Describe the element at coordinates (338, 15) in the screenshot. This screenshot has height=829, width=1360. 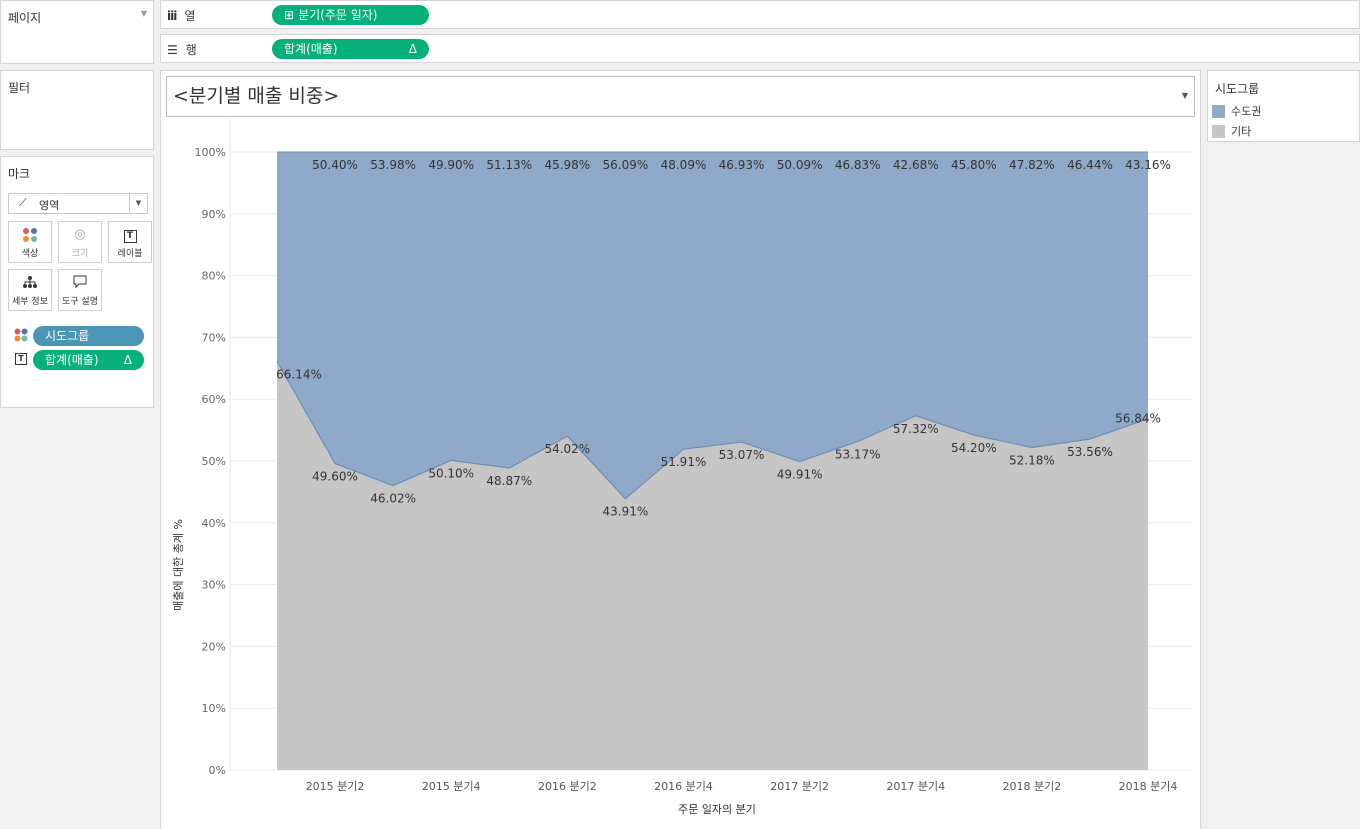
I see `columns-pill-label: 분기(주문 일자)` at that location.